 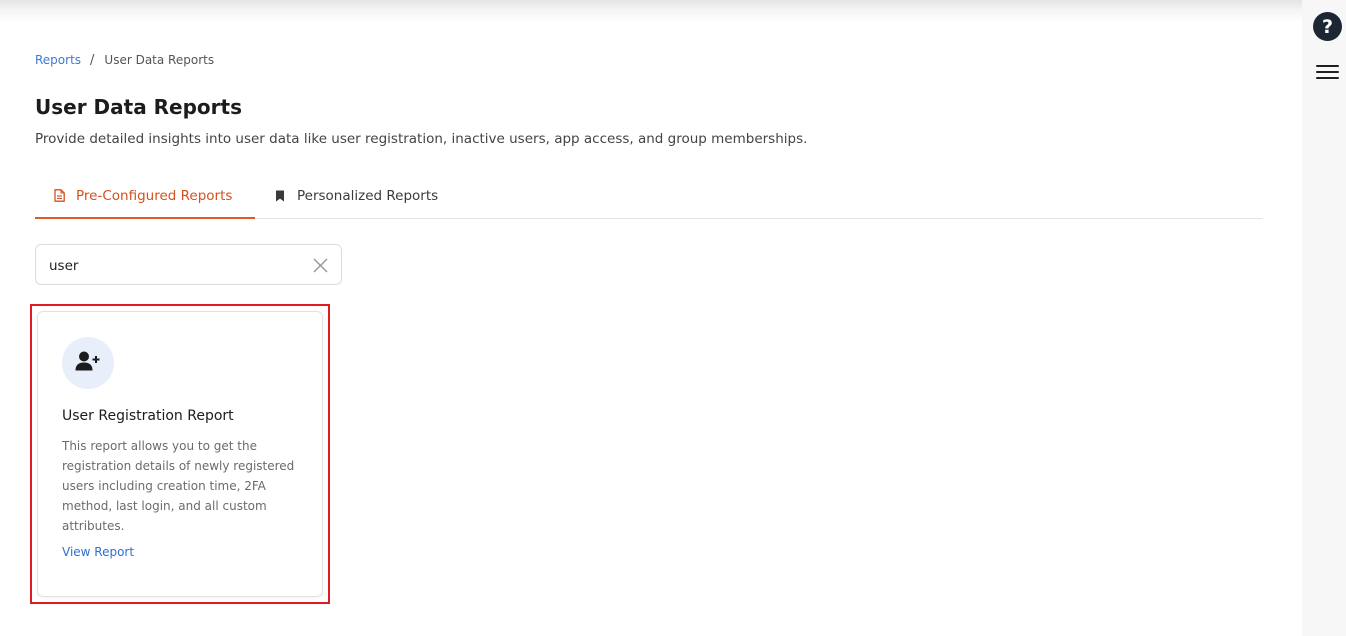 I want to click on help-button: ?, so click(x=1327, y=26).